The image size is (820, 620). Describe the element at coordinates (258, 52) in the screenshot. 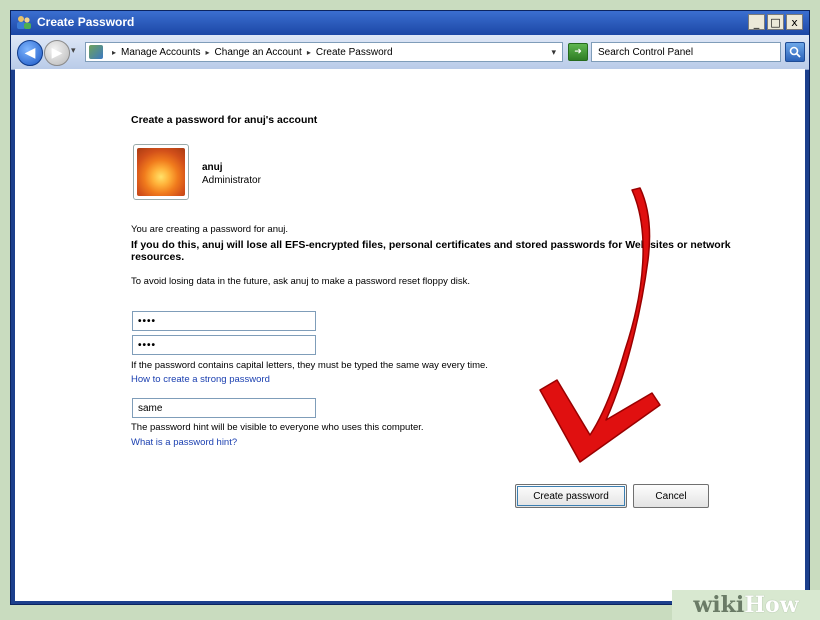

I see `breadcrumb-change-account: Change an Account` at that location.